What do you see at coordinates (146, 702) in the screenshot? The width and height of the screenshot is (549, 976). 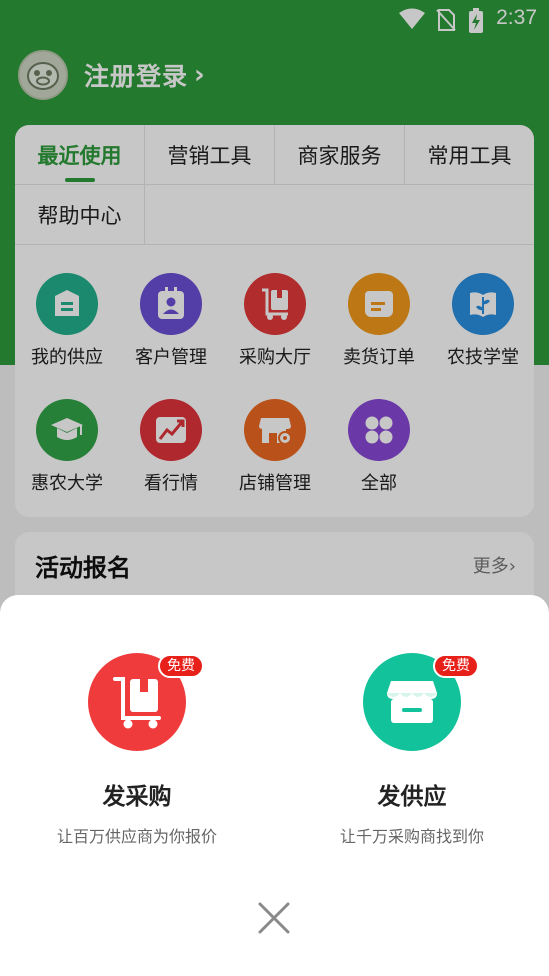 I see `purchase-cart-icon: 免费` at bounding box center [146, 702].